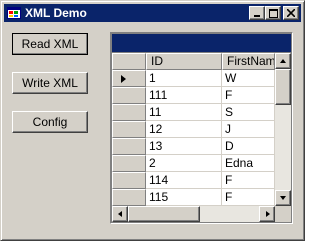  I want to click on cell-firstname: J, so click(248, 129).